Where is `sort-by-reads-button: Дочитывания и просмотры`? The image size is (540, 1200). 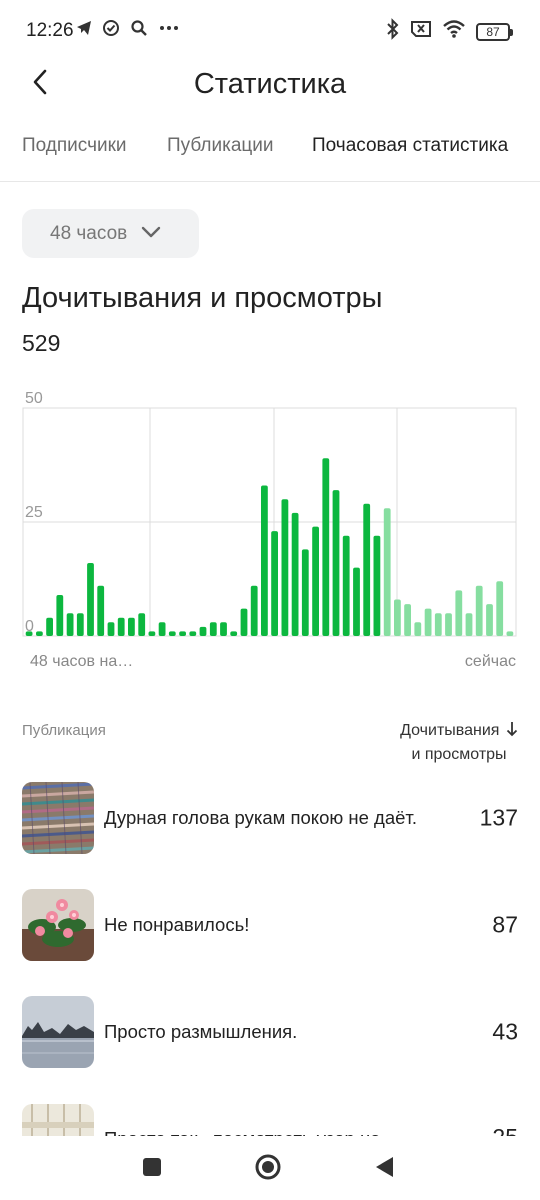
sort-by-reads-button: Дочитывания и просмотры is located at coordinates (459, 743).